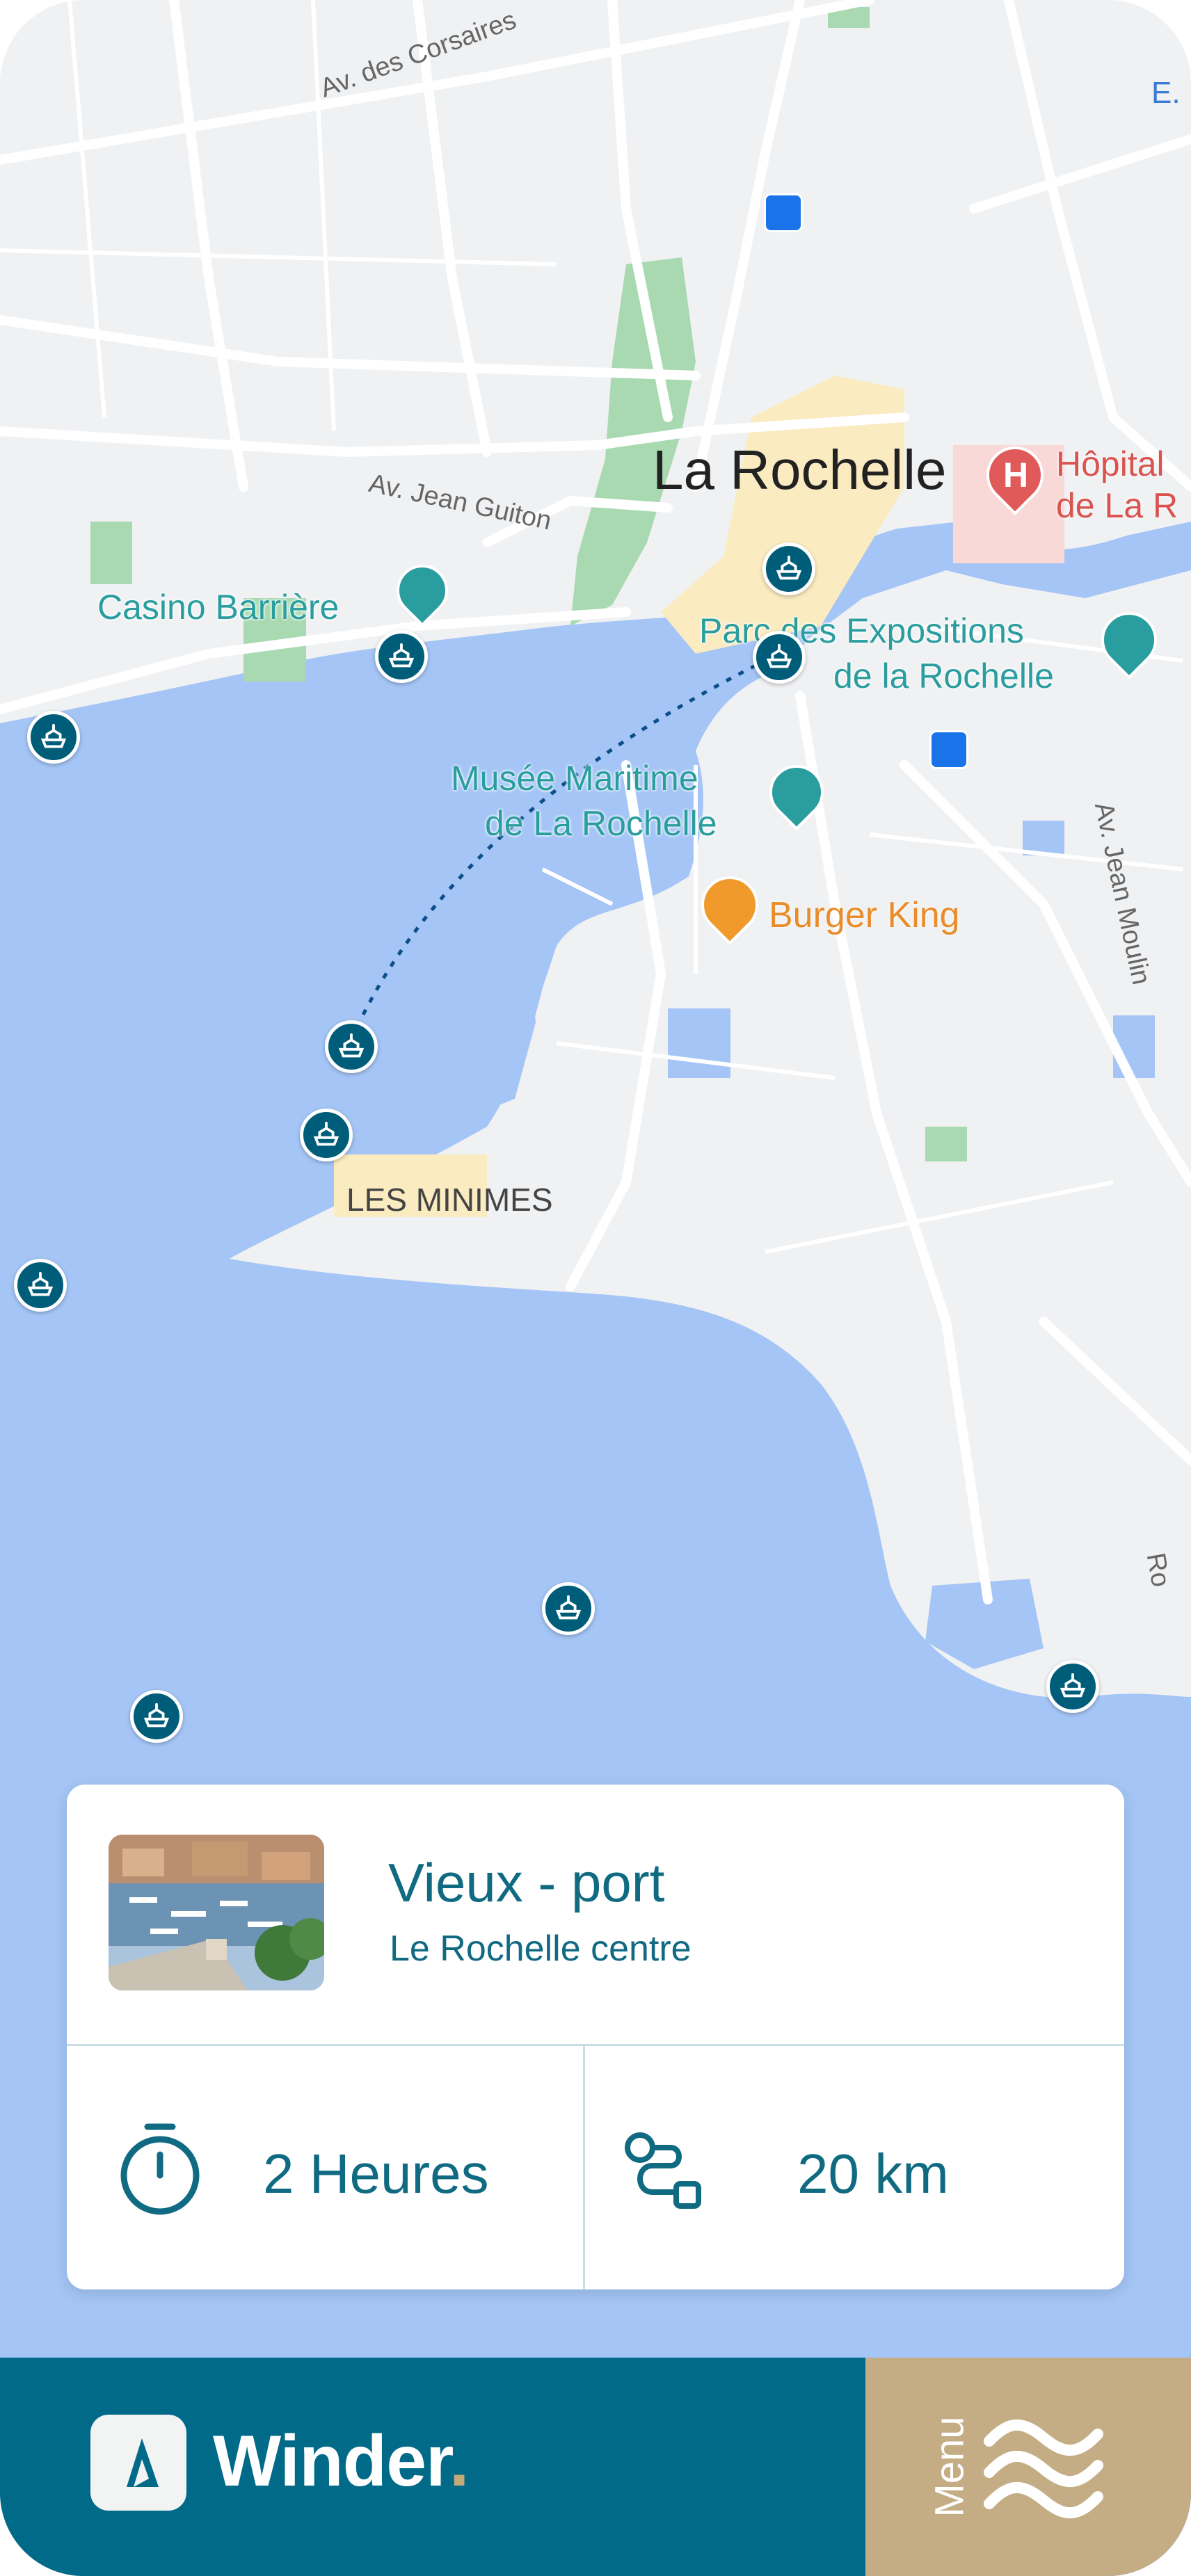 The image size is (1191, 2576). I want to click on port-photo, so click(216, 1913).